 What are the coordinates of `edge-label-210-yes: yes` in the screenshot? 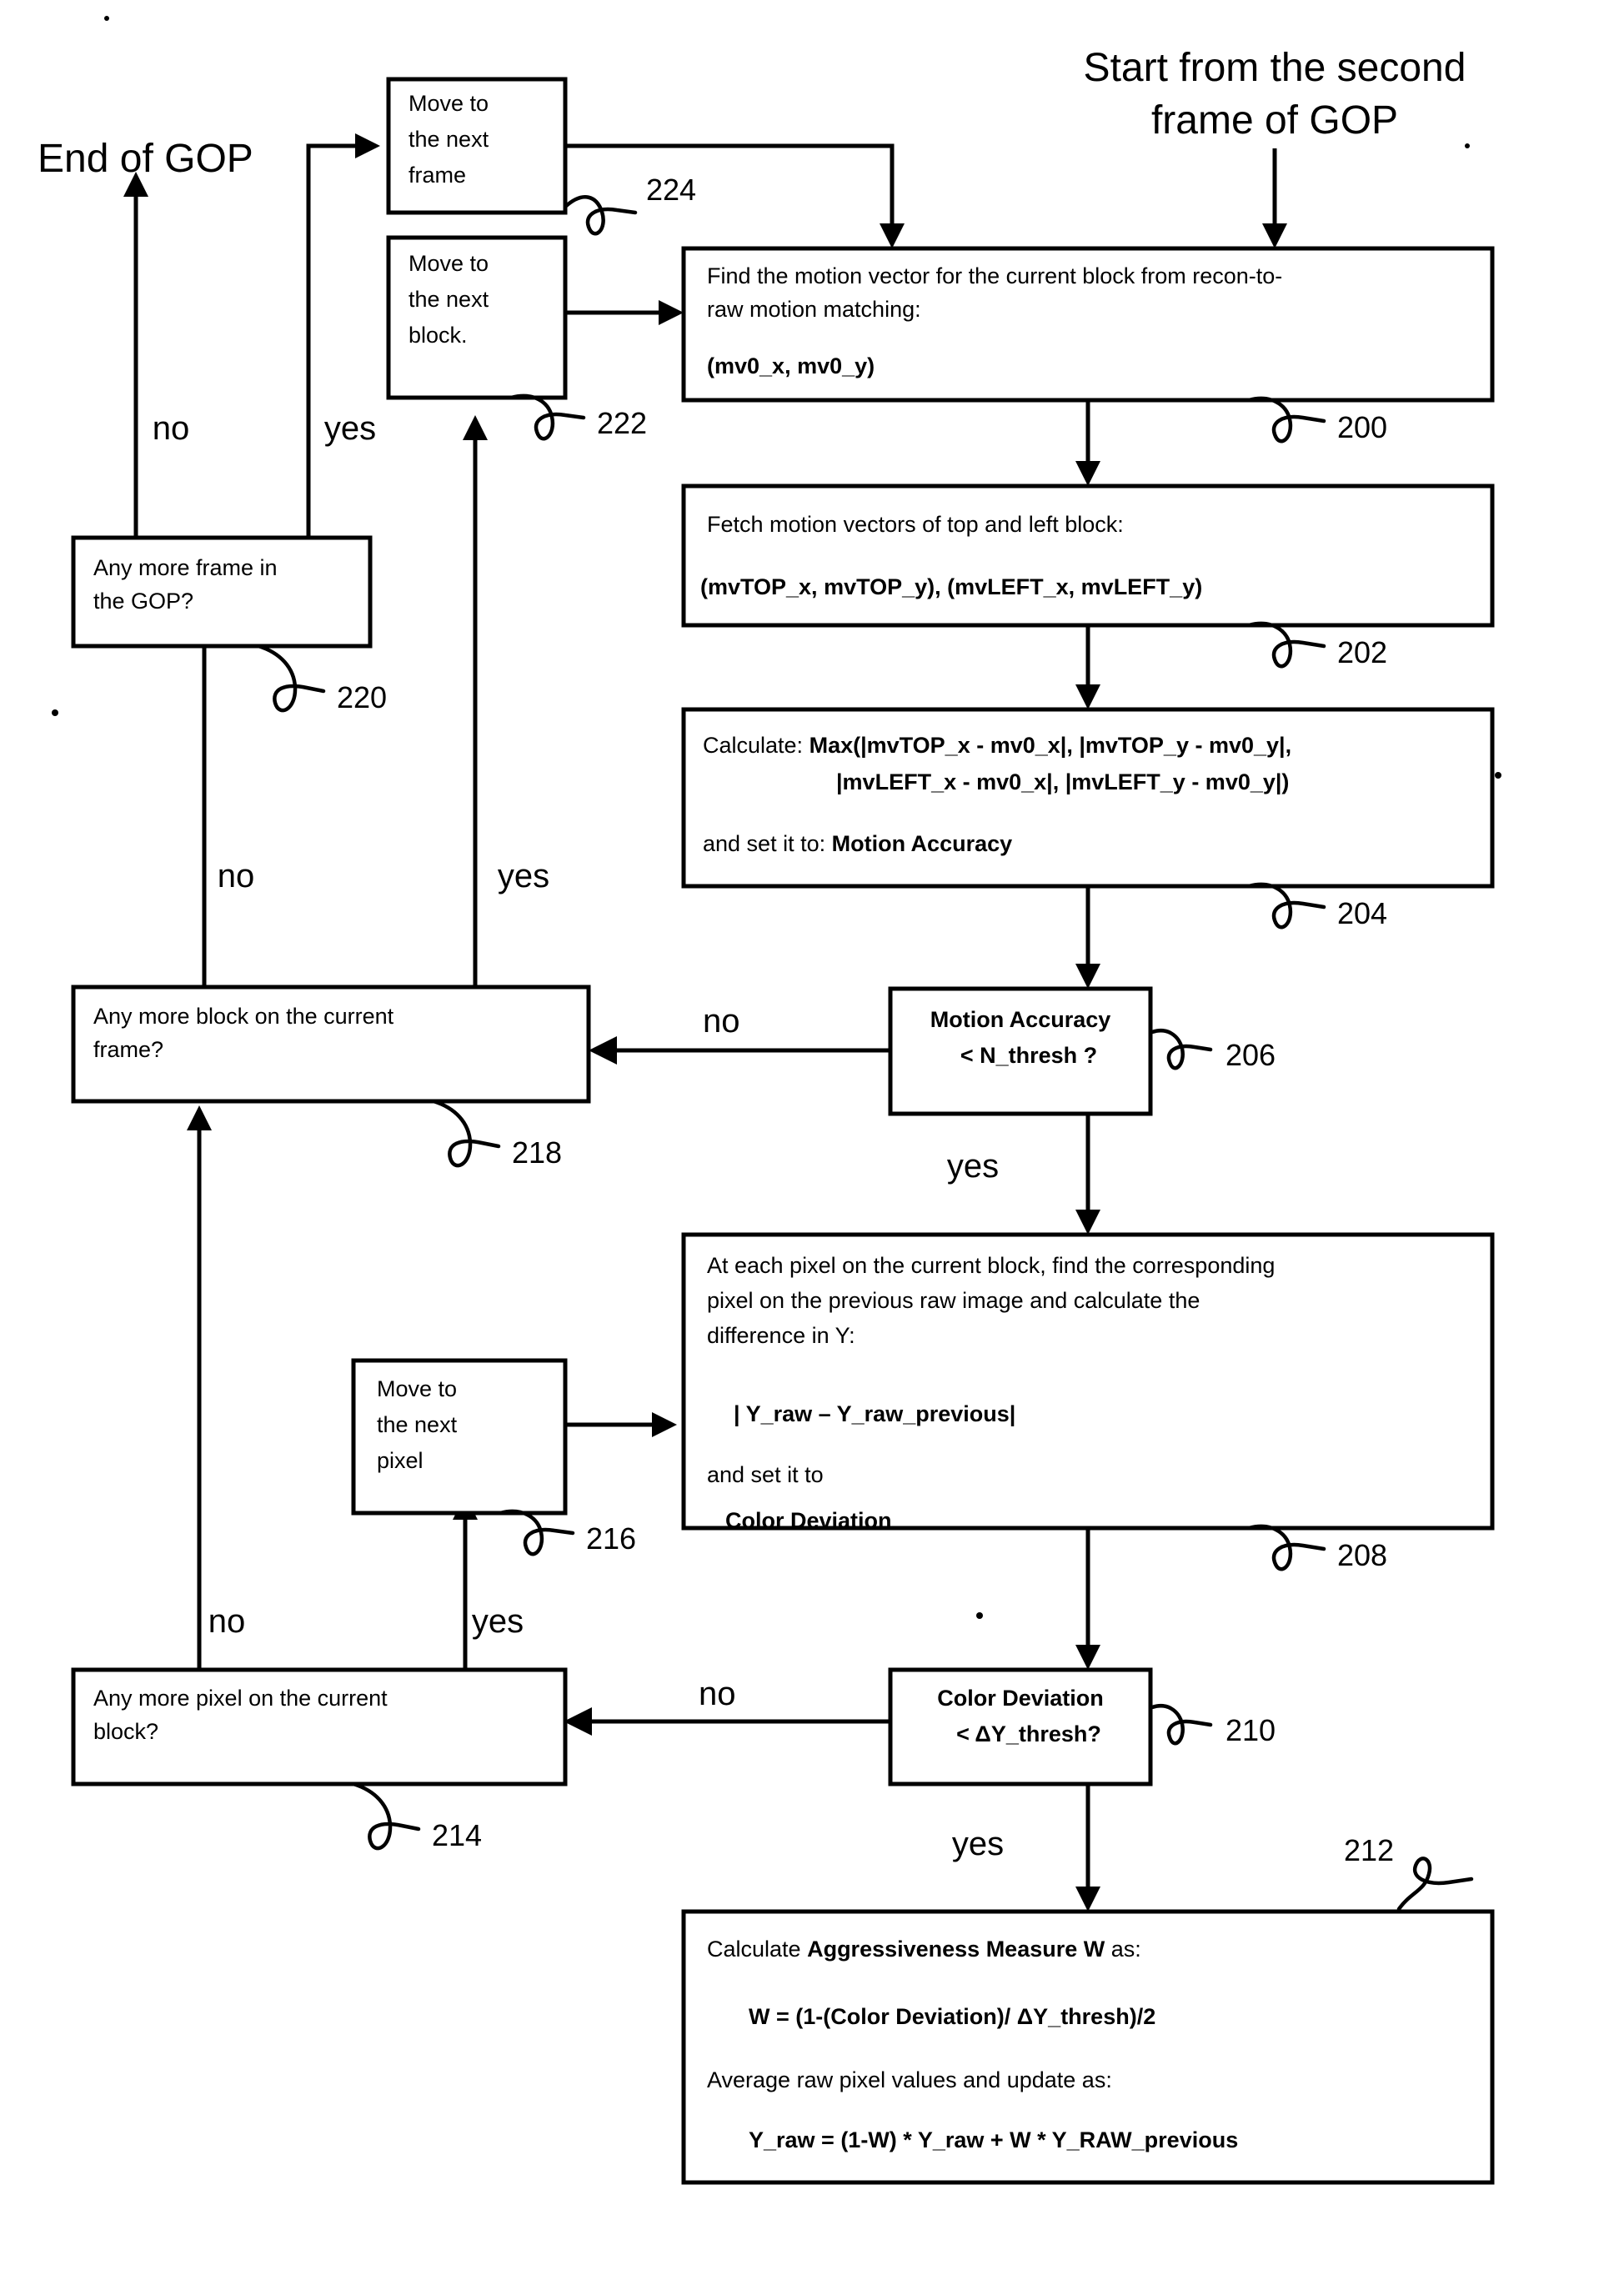 It's located at (978, 1844).